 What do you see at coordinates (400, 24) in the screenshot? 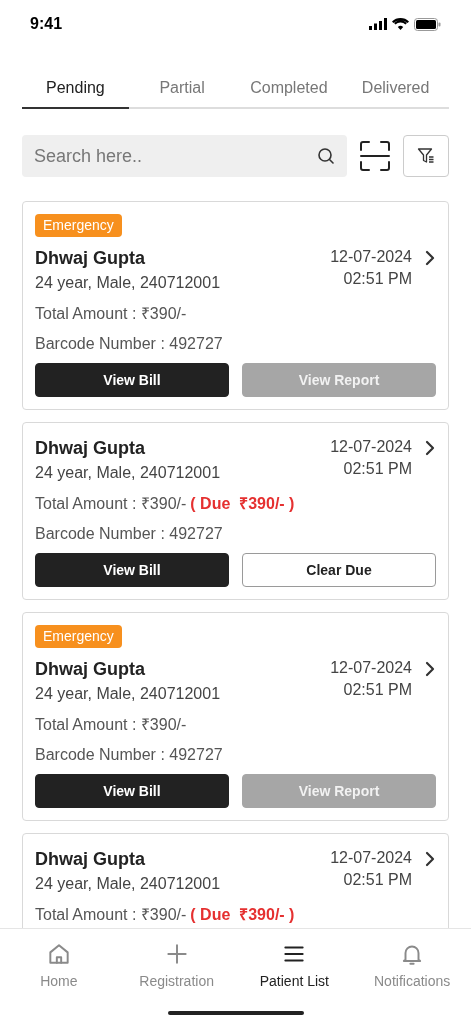
I see `wifi-icon` at bounding box center [400, 24].